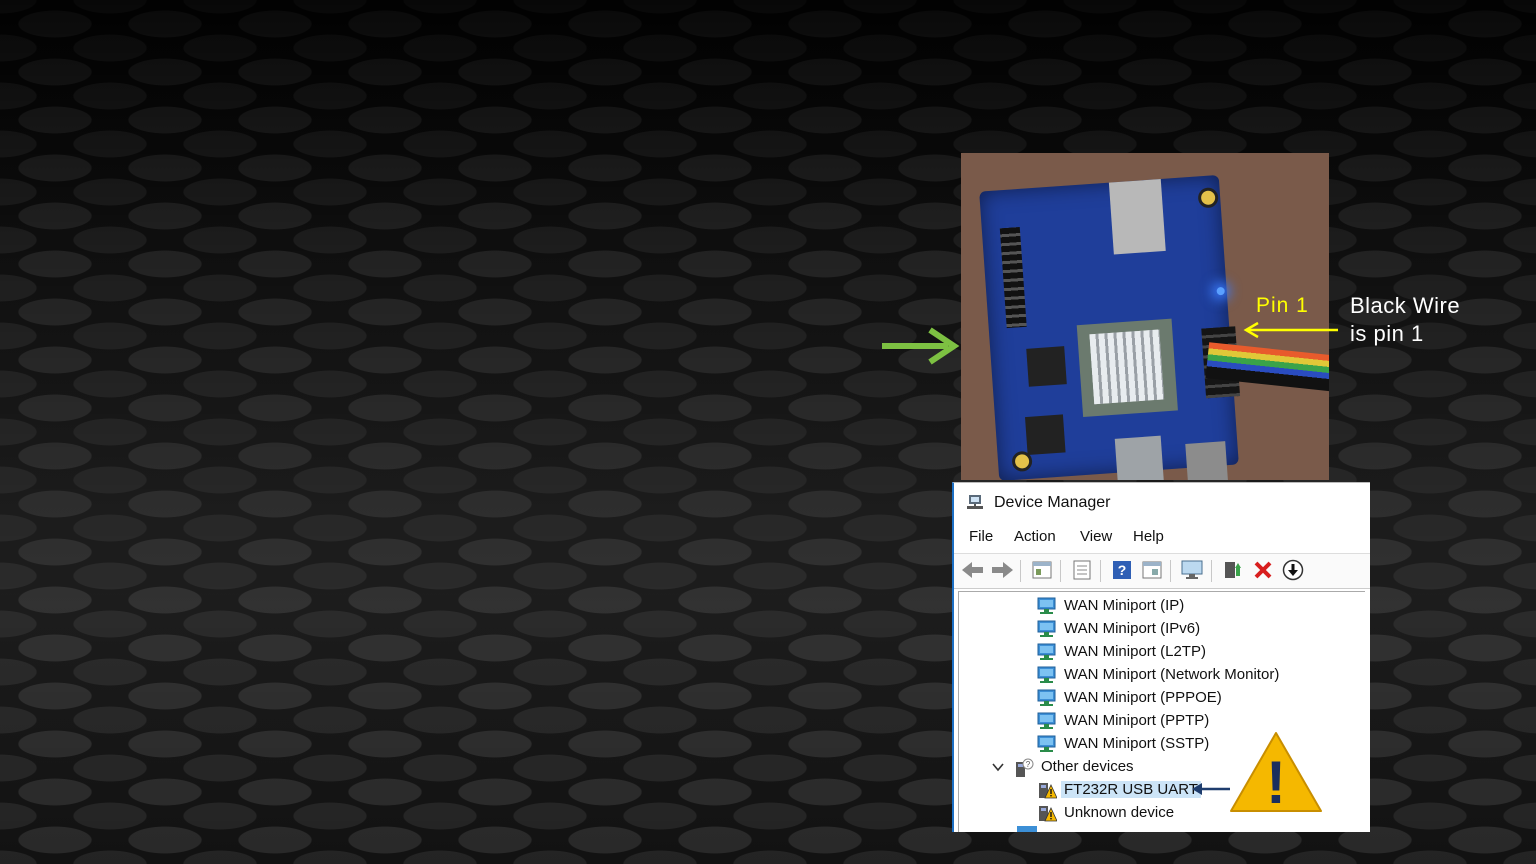  What do you see at coordinates (1124, 605) in the screenshot?
I see `tree-item-label: WAN Miniport (IP)` at bounding box center [1124, 605].